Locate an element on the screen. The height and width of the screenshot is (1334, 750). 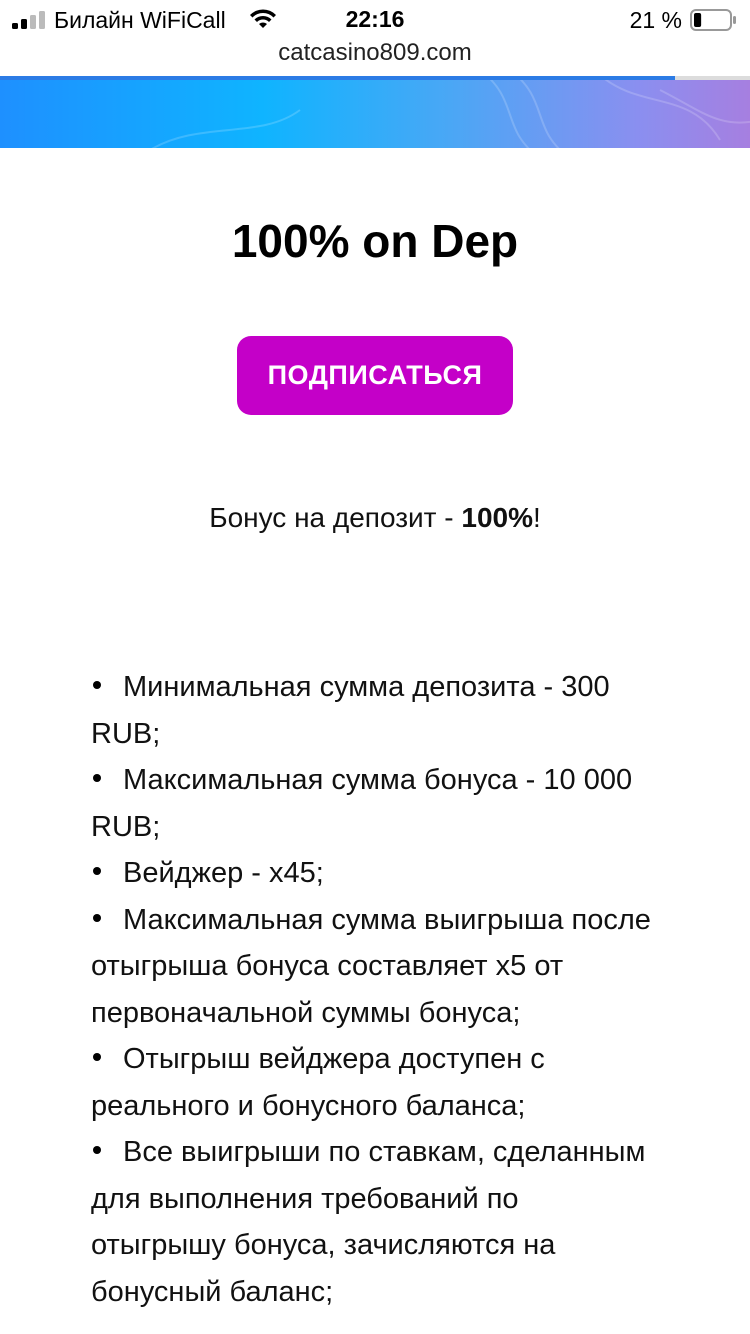
bonus-suffix: ! is located at coordinates (537, 517).